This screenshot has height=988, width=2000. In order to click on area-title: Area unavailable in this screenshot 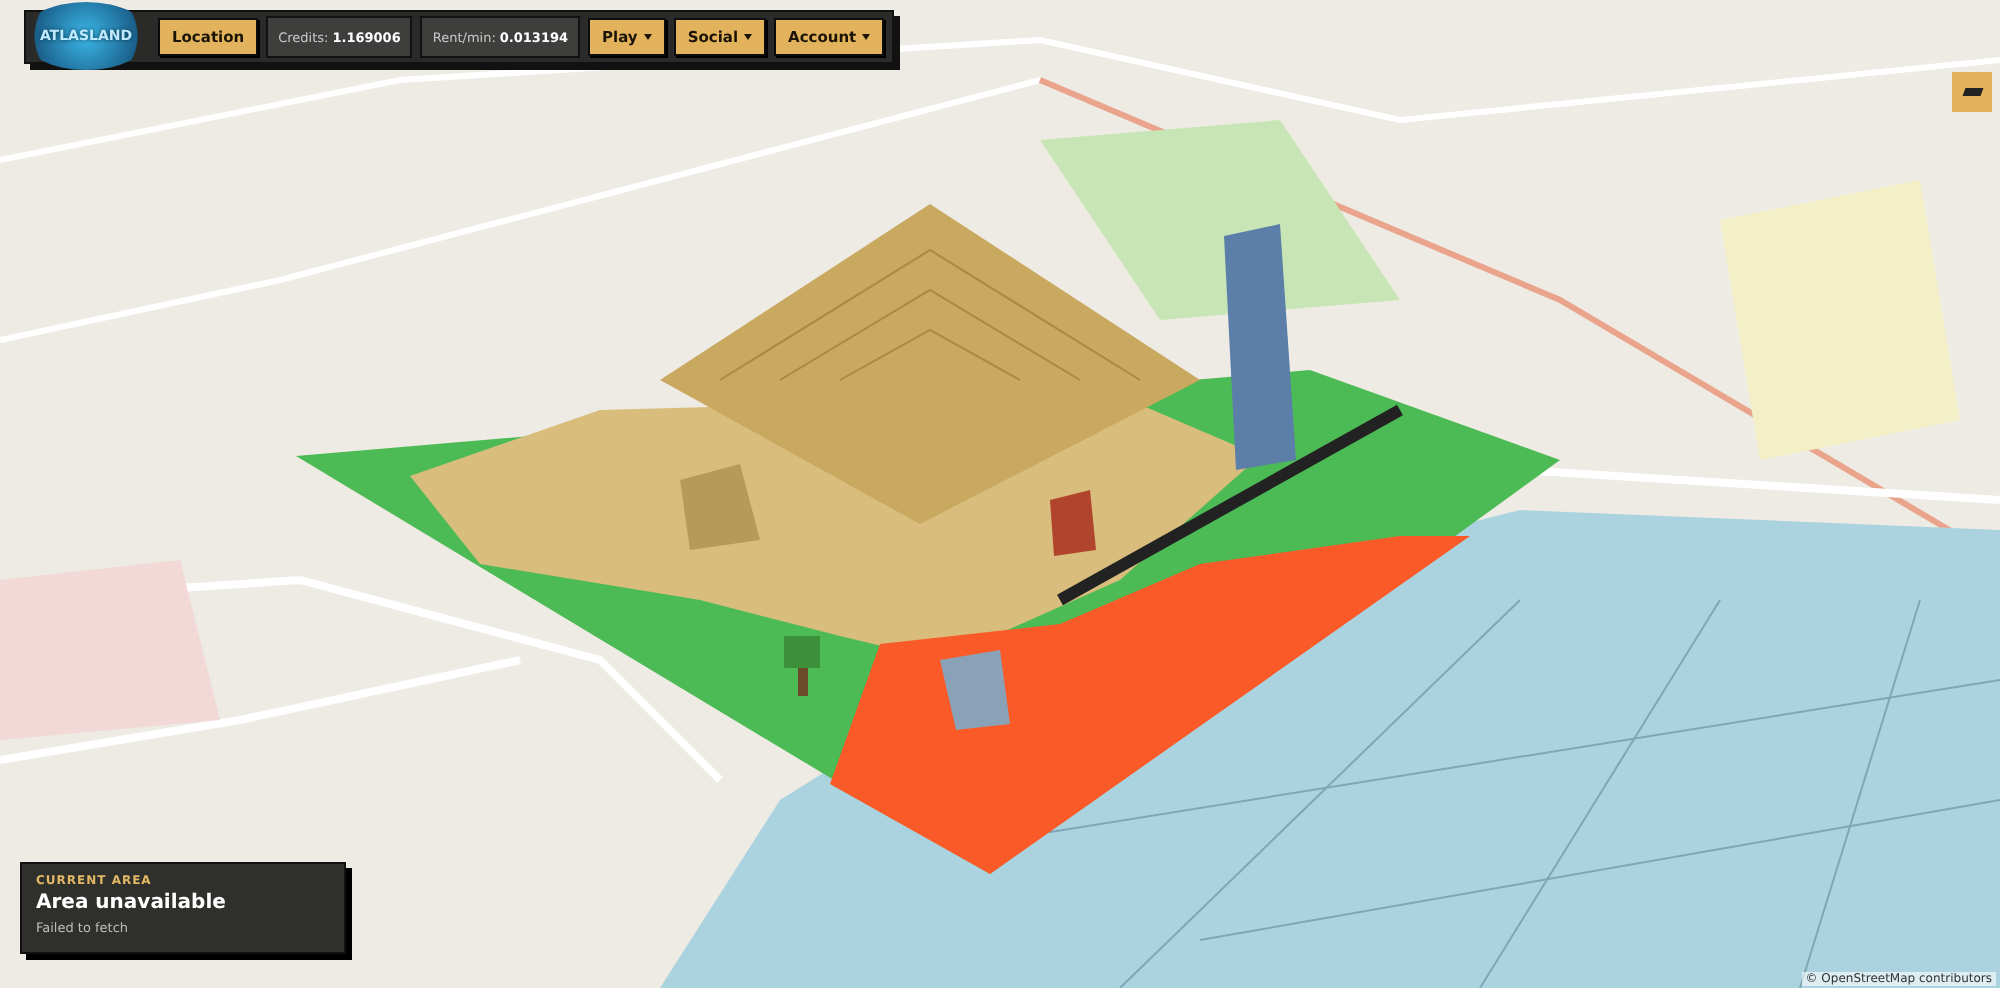, I will do `click(132, 903)`.